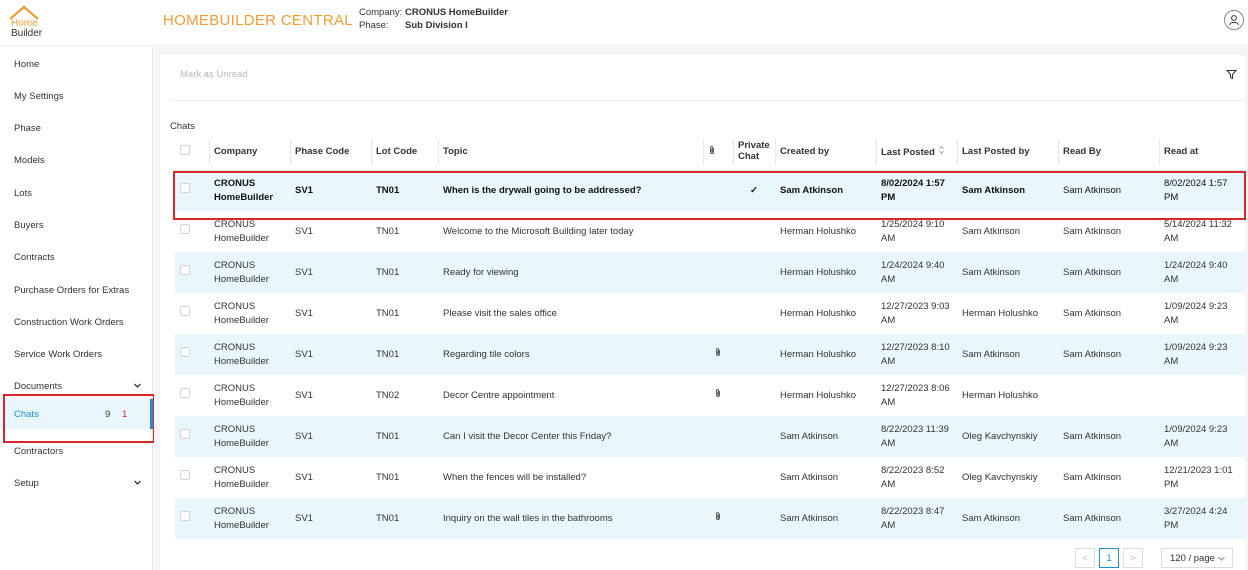  I want to click on next-page-button: >, so click(1133, 558).